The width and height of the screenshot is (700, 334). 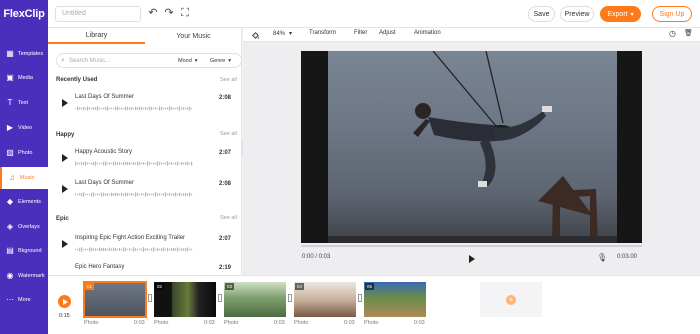 What do you see at coordinates (63, 60) in the screenshot?
I see `search-icon: ⌕` at bounding box center [63, 60].